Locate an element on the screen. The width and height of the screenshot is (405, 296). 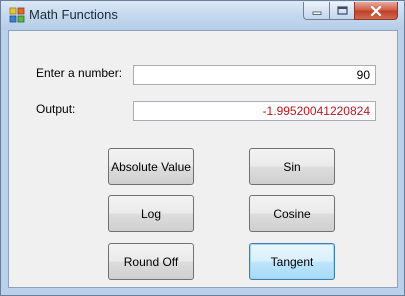
maximize-button is located at coordinates (341, 11).